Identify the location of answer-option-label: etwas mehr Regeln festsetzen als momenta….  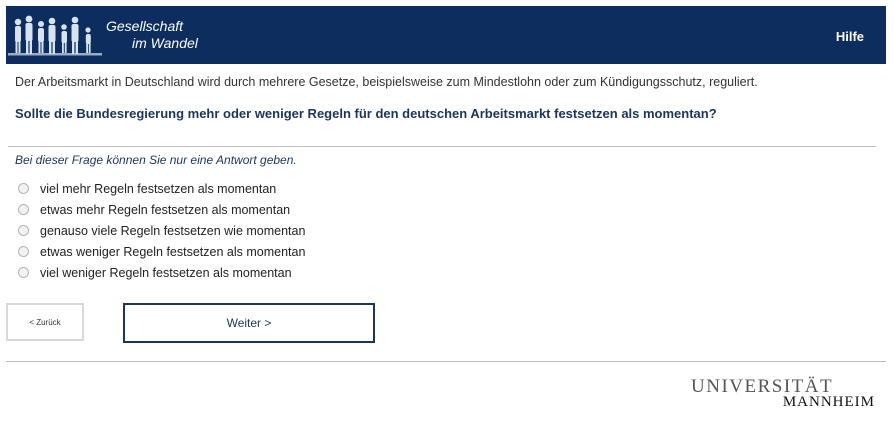
(165, 209).